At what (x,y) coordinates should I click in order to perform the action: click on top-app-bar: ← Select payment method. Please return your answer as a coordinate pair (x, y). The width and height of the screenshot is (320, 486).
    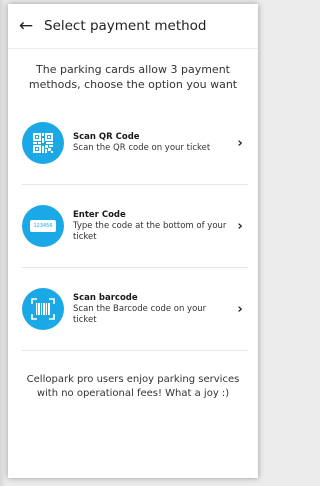
    Looking at the image, I should click on (133, 26).